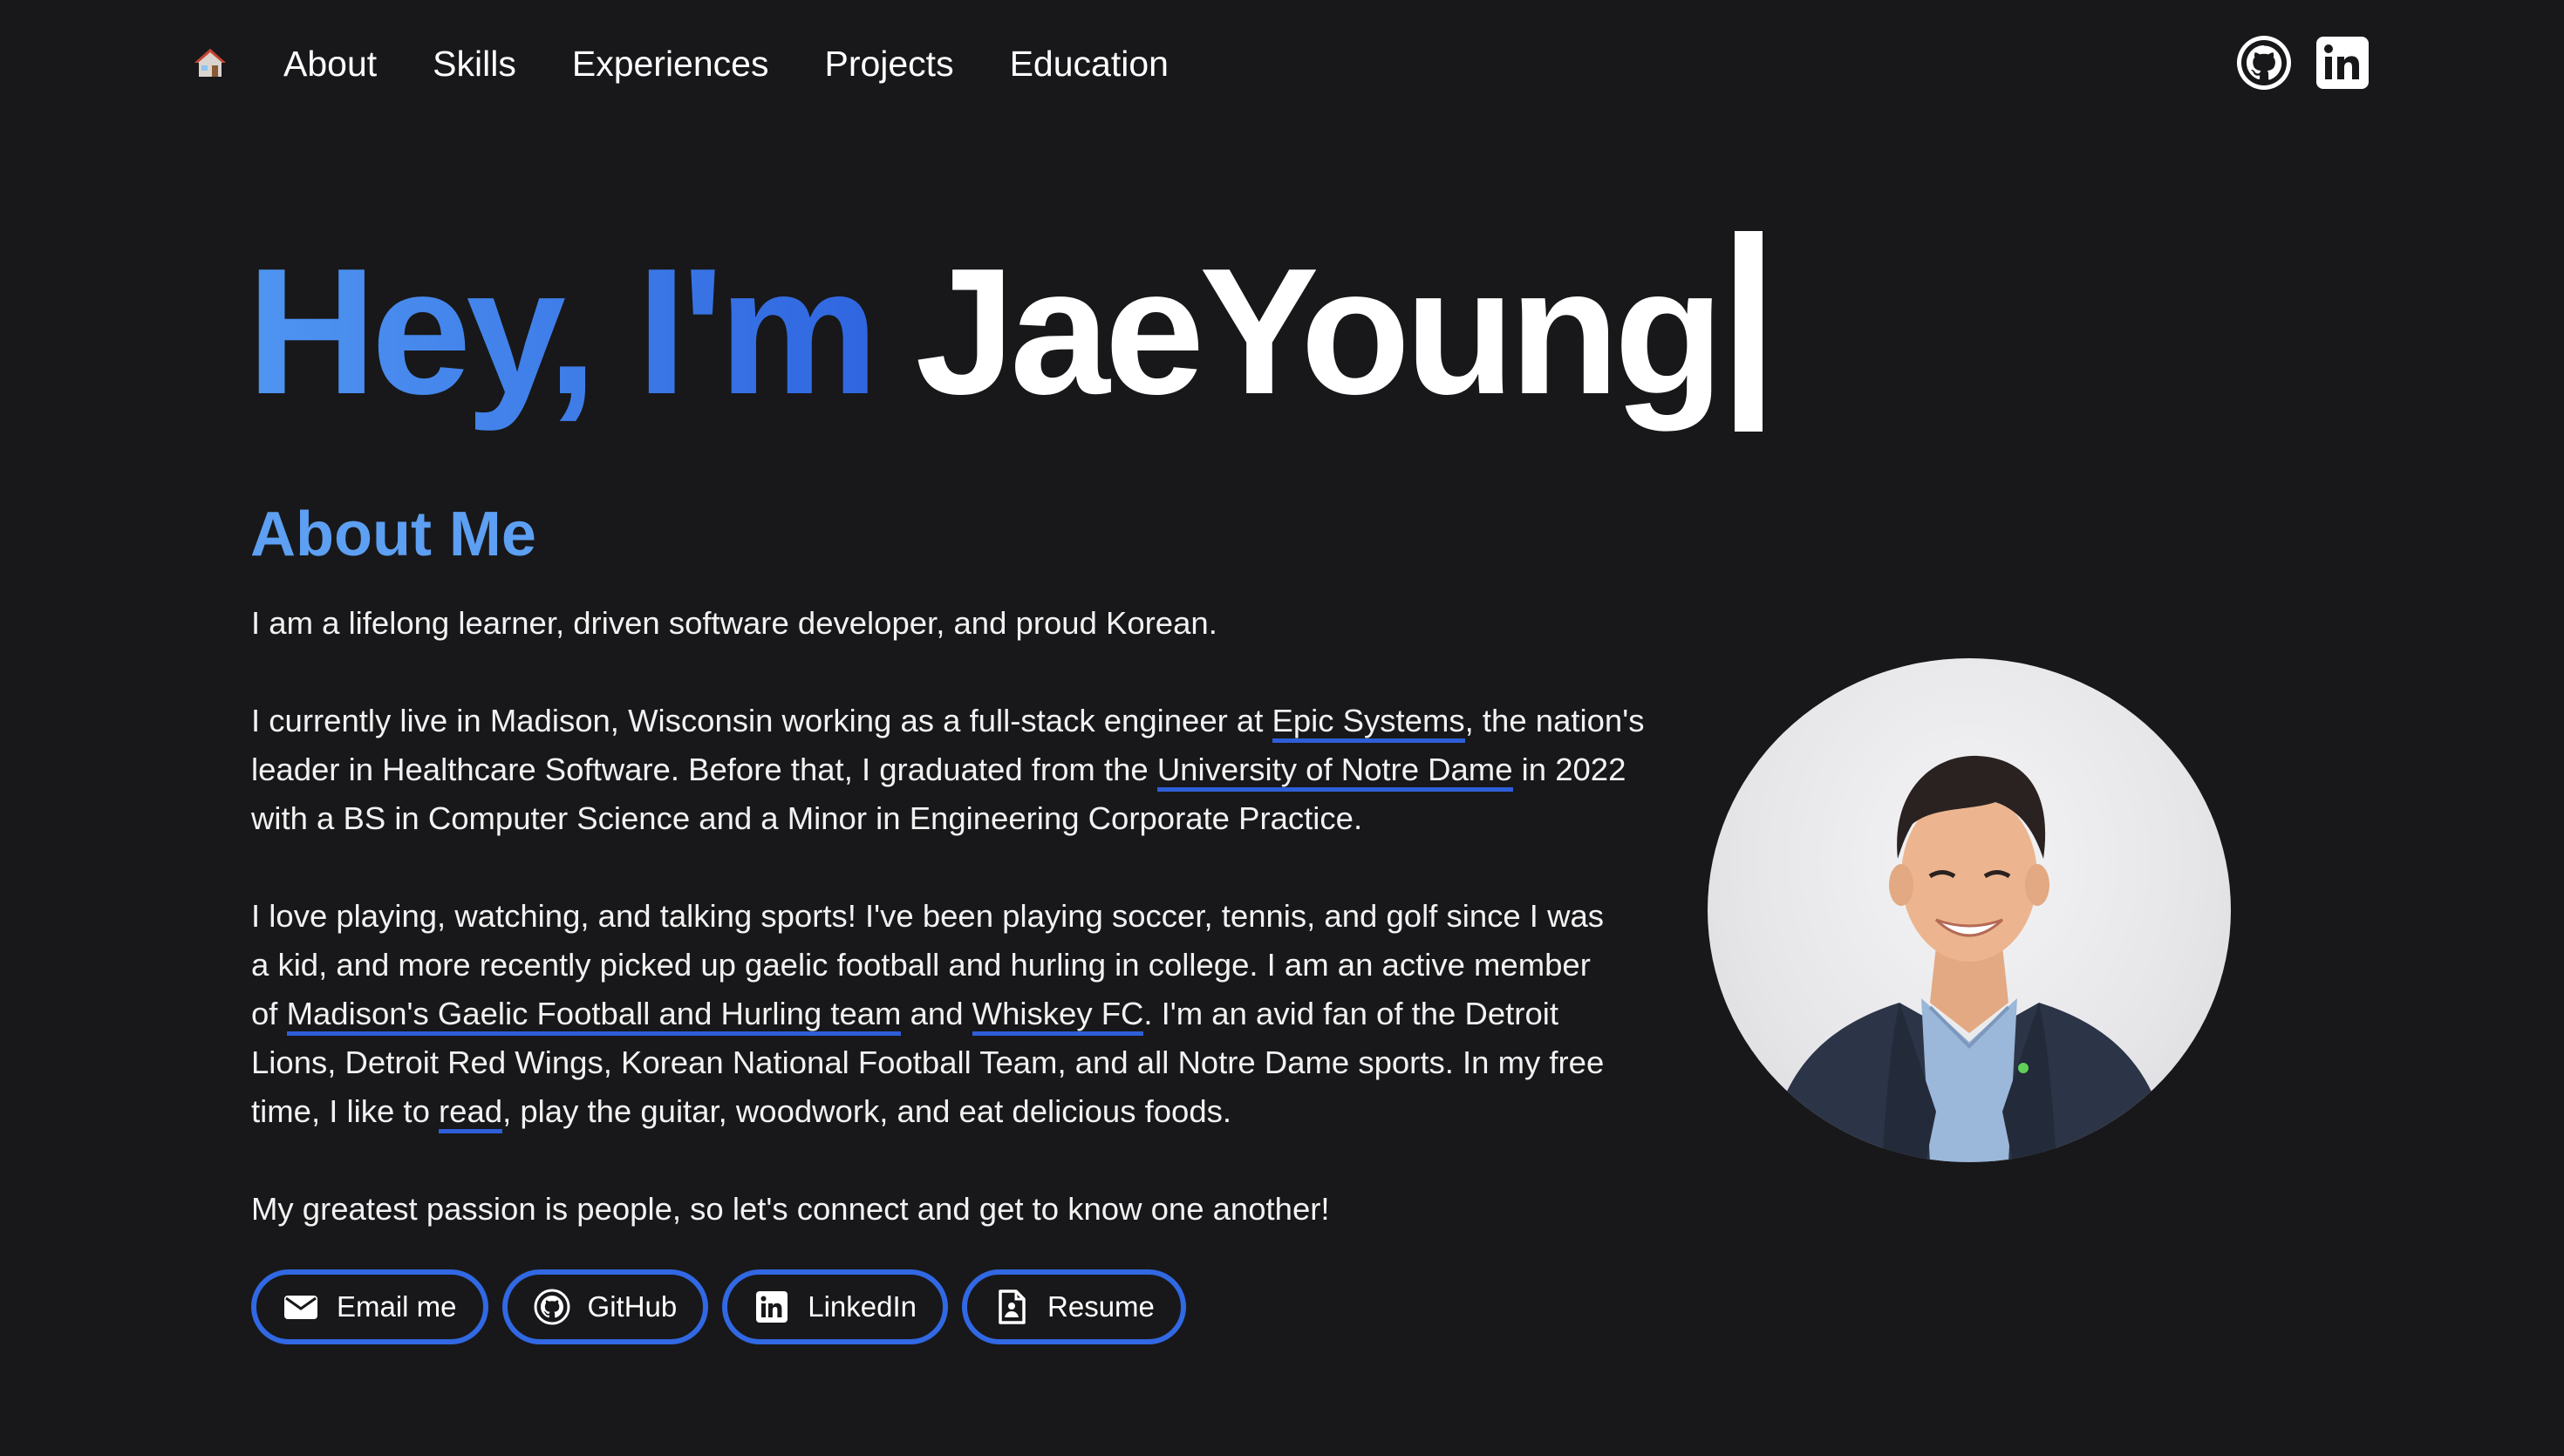 The image size is (2564, 1456). I want to click on nav-link-about: About, so click(330, 63).